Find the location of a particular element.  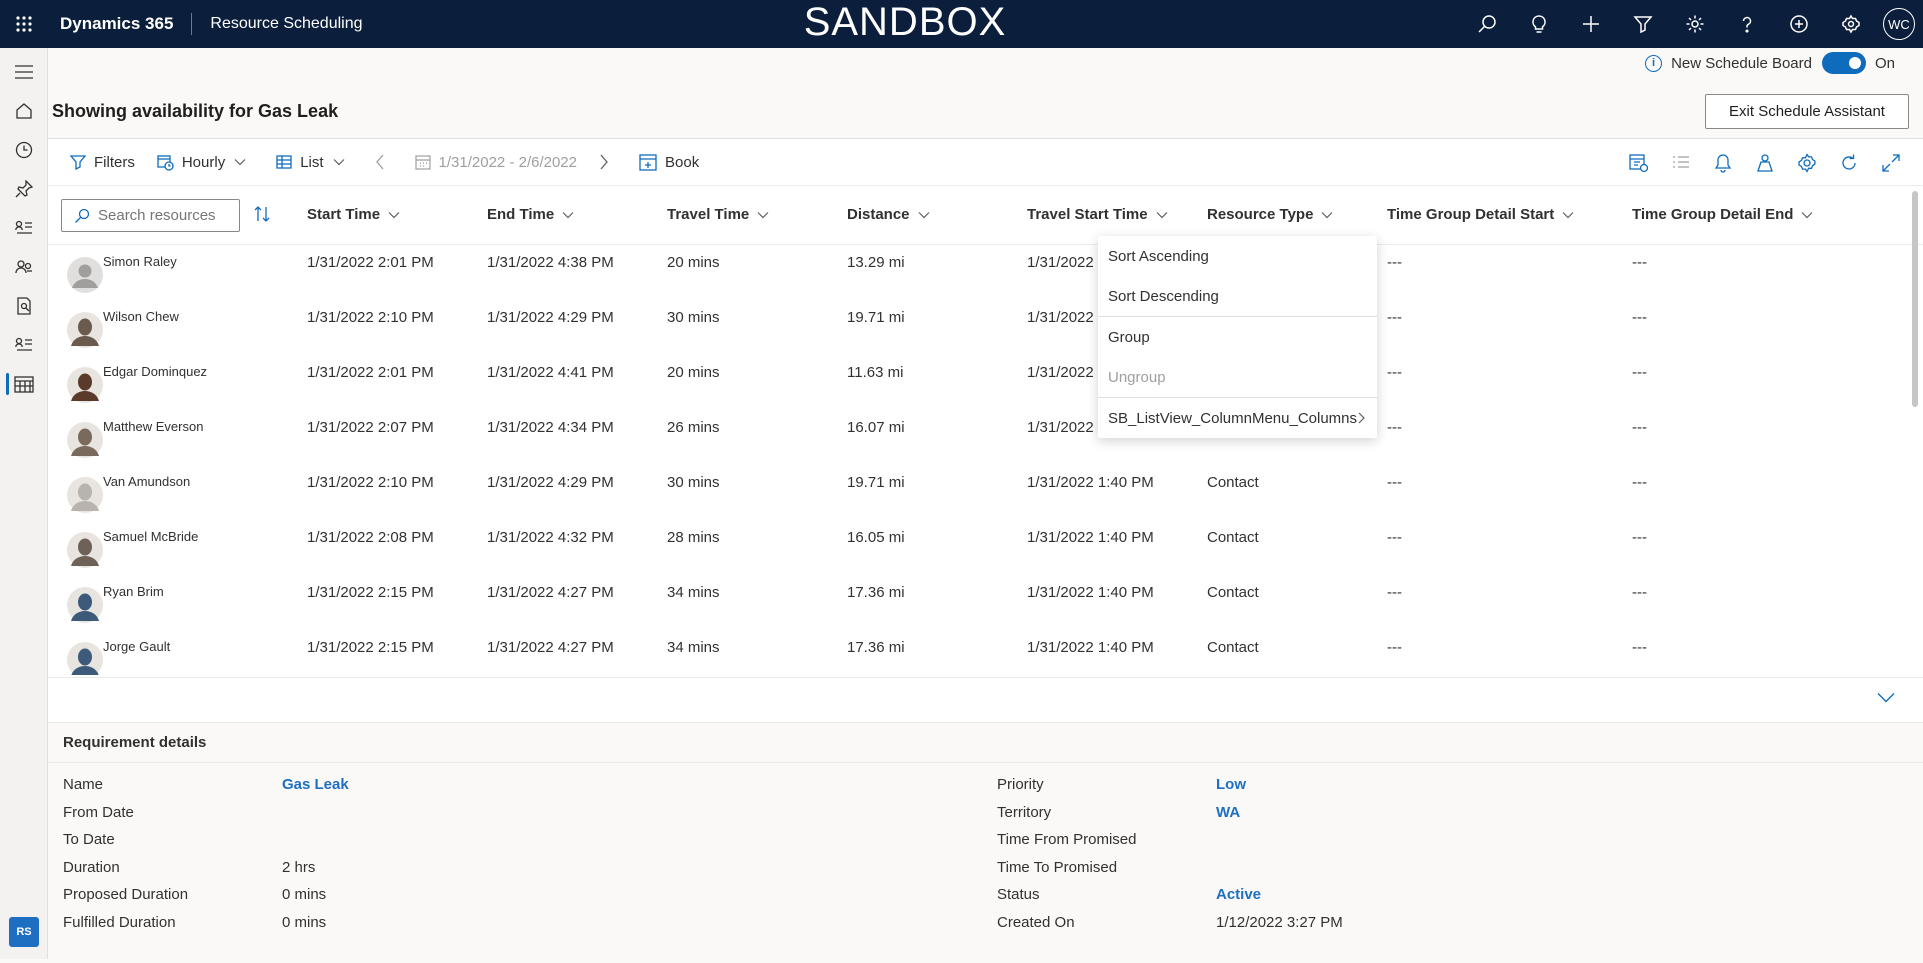

filters-button: Filters is located at coordinates (102, 162).